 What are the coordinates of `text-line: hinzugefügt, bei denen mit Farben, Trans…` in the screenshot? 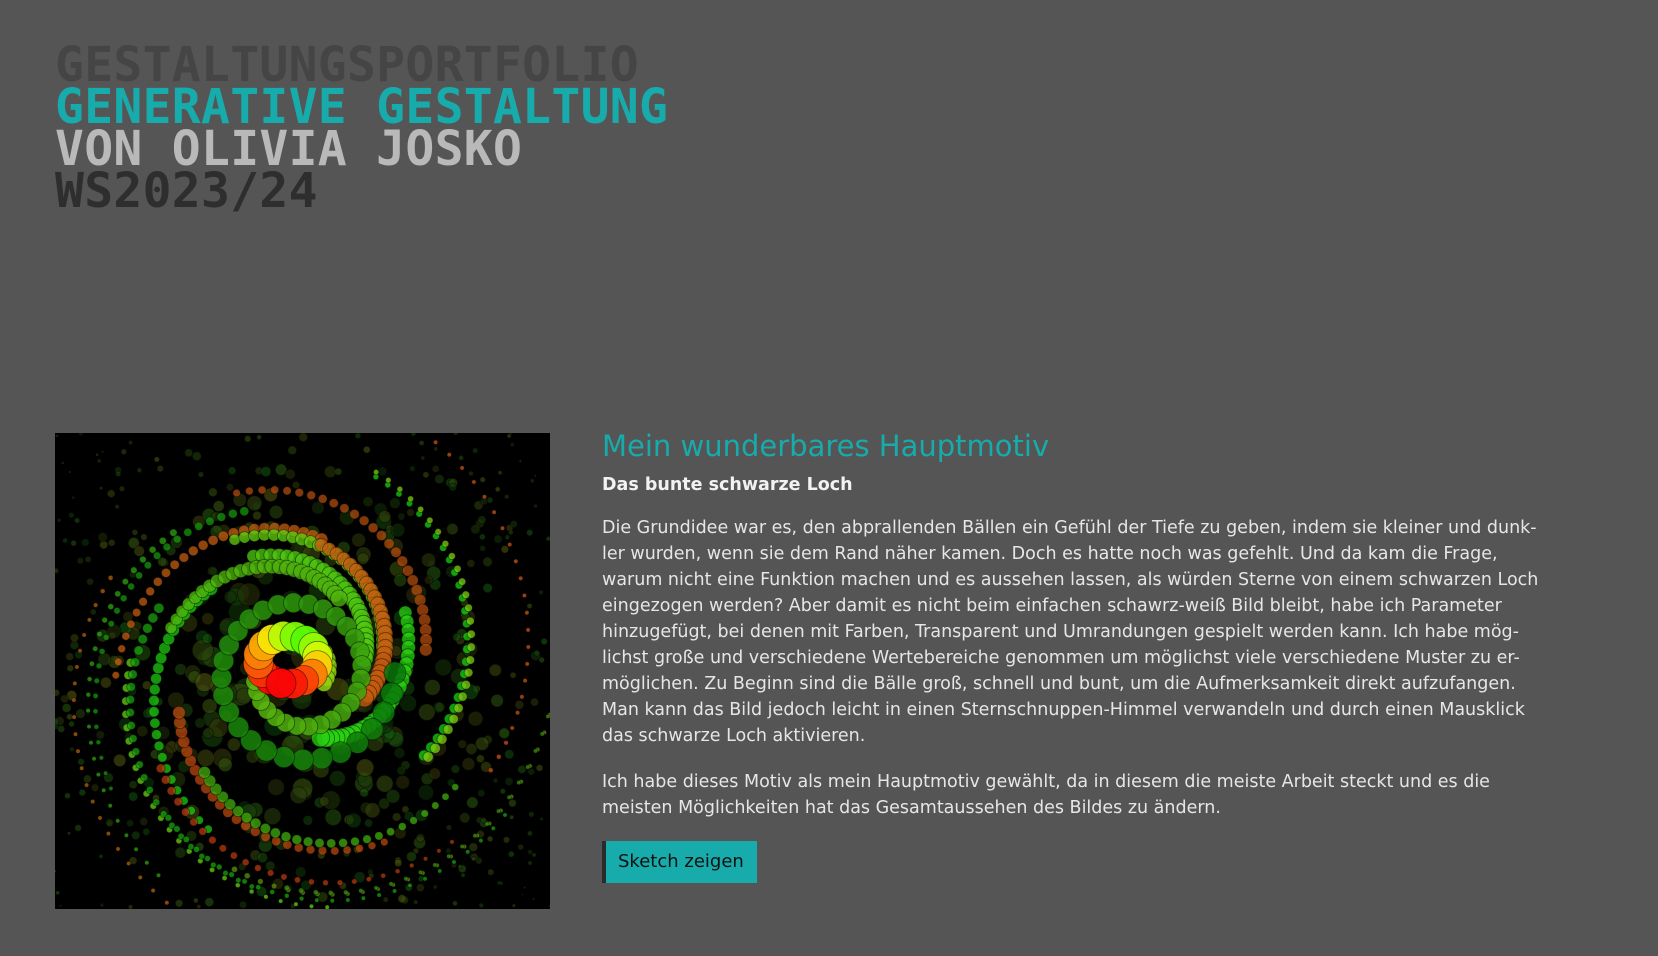 It's located at (1060, 632).